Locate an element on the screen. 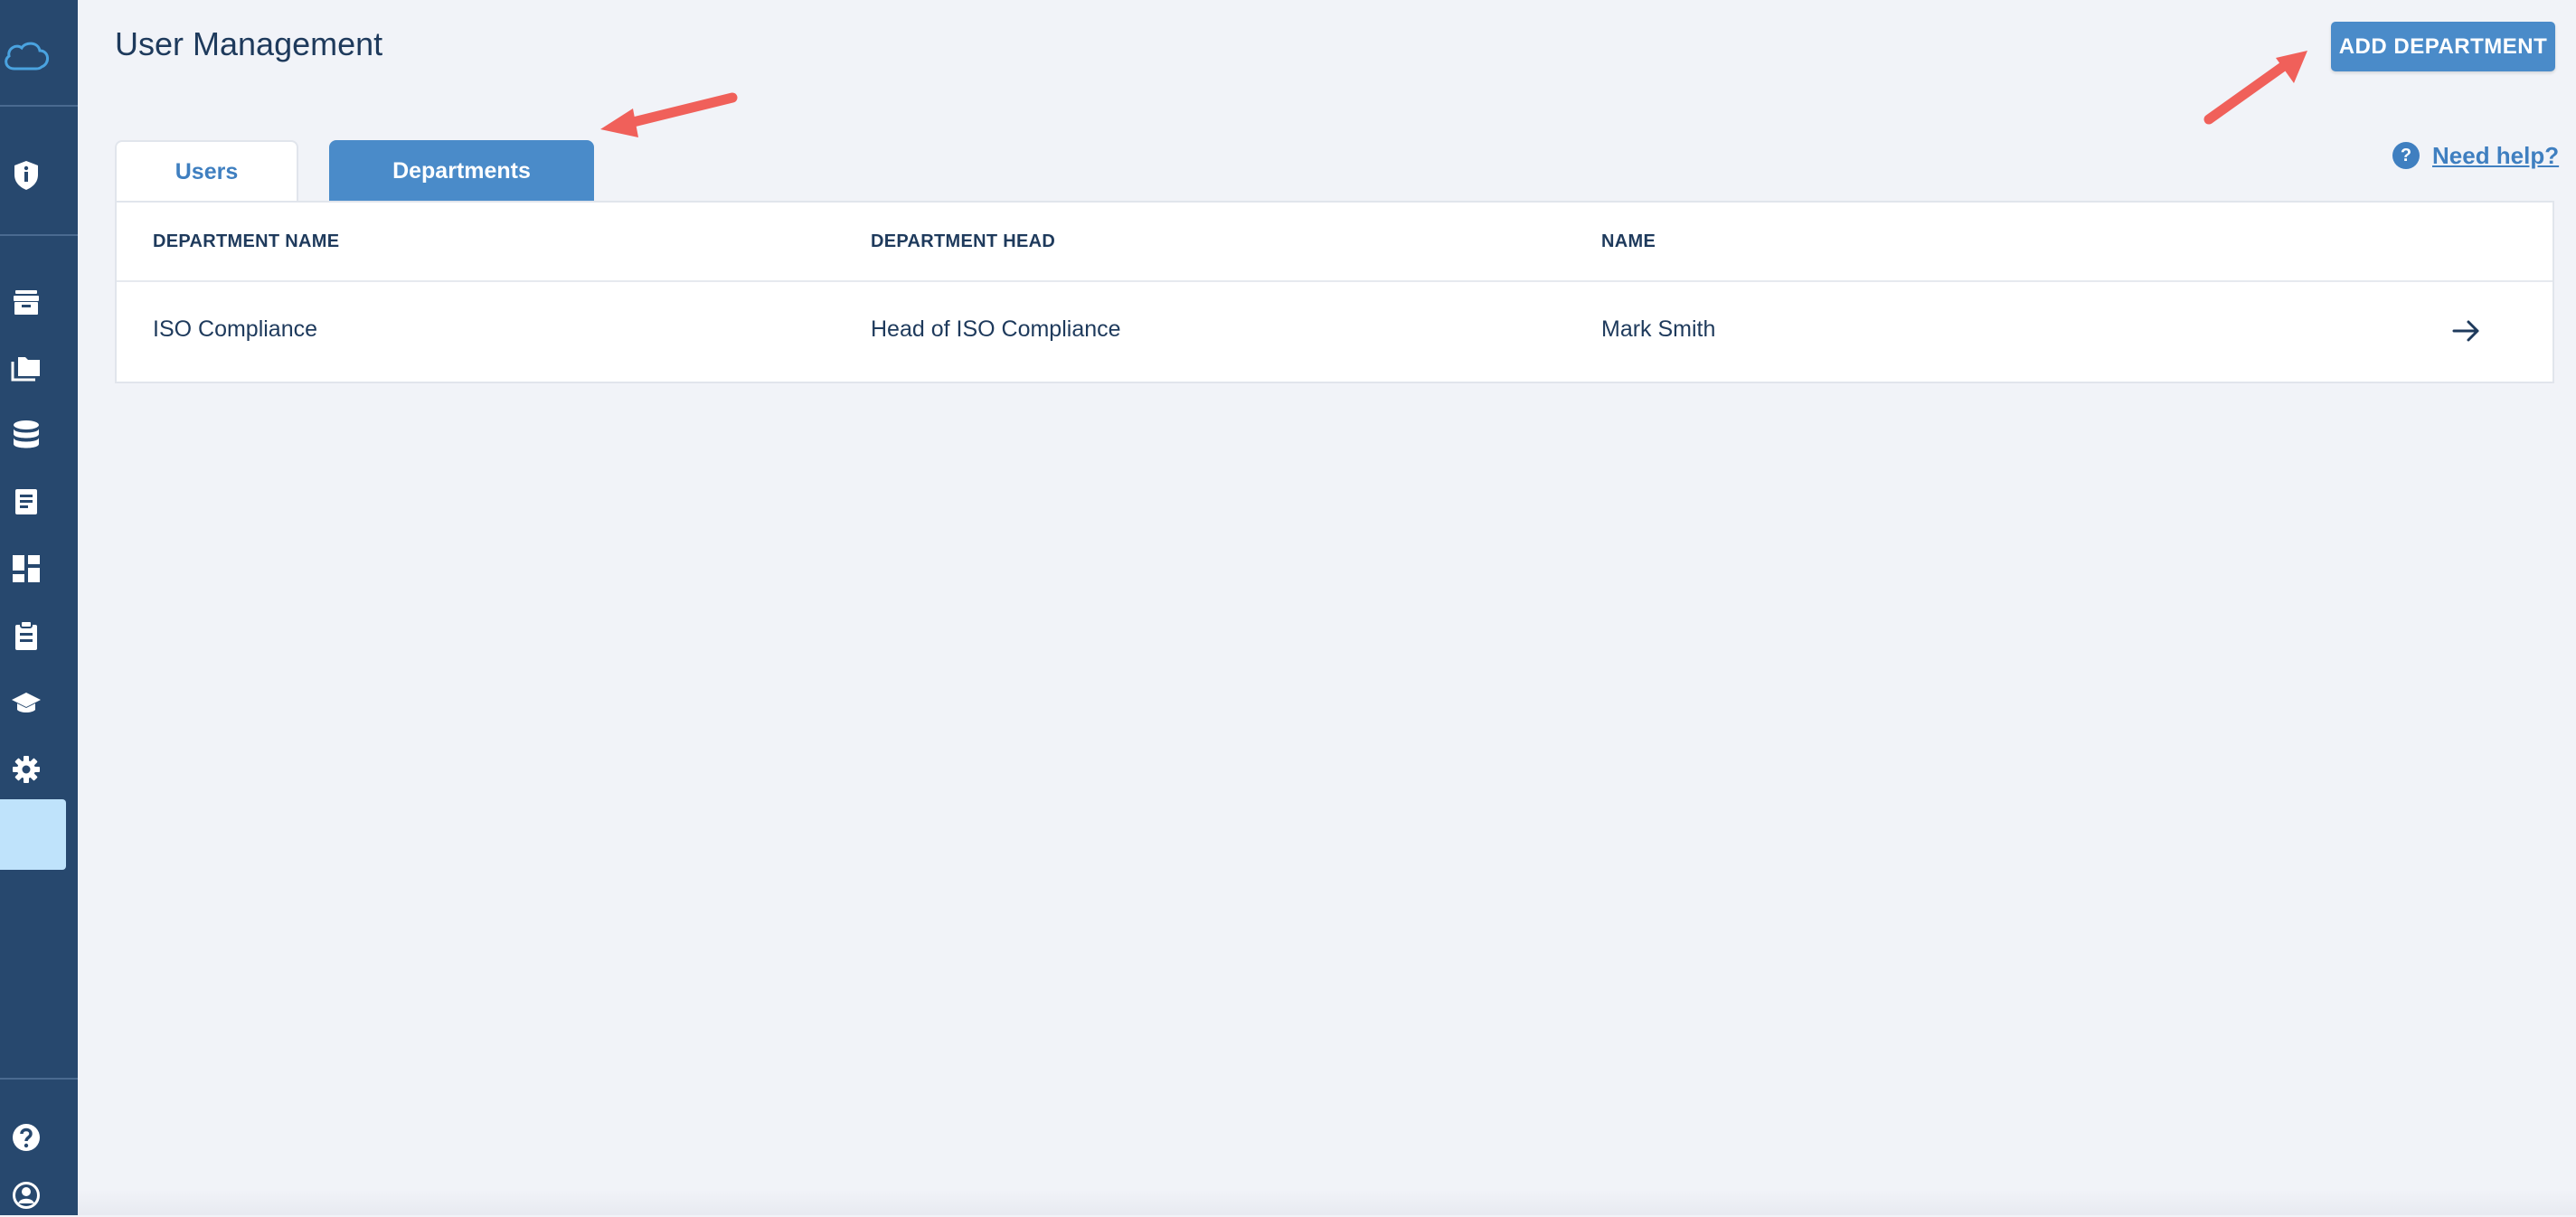 Image resolution: width=2576 pixels, height=1217 pixels. cloud-logo-icon is located at coordinates (26, 56).